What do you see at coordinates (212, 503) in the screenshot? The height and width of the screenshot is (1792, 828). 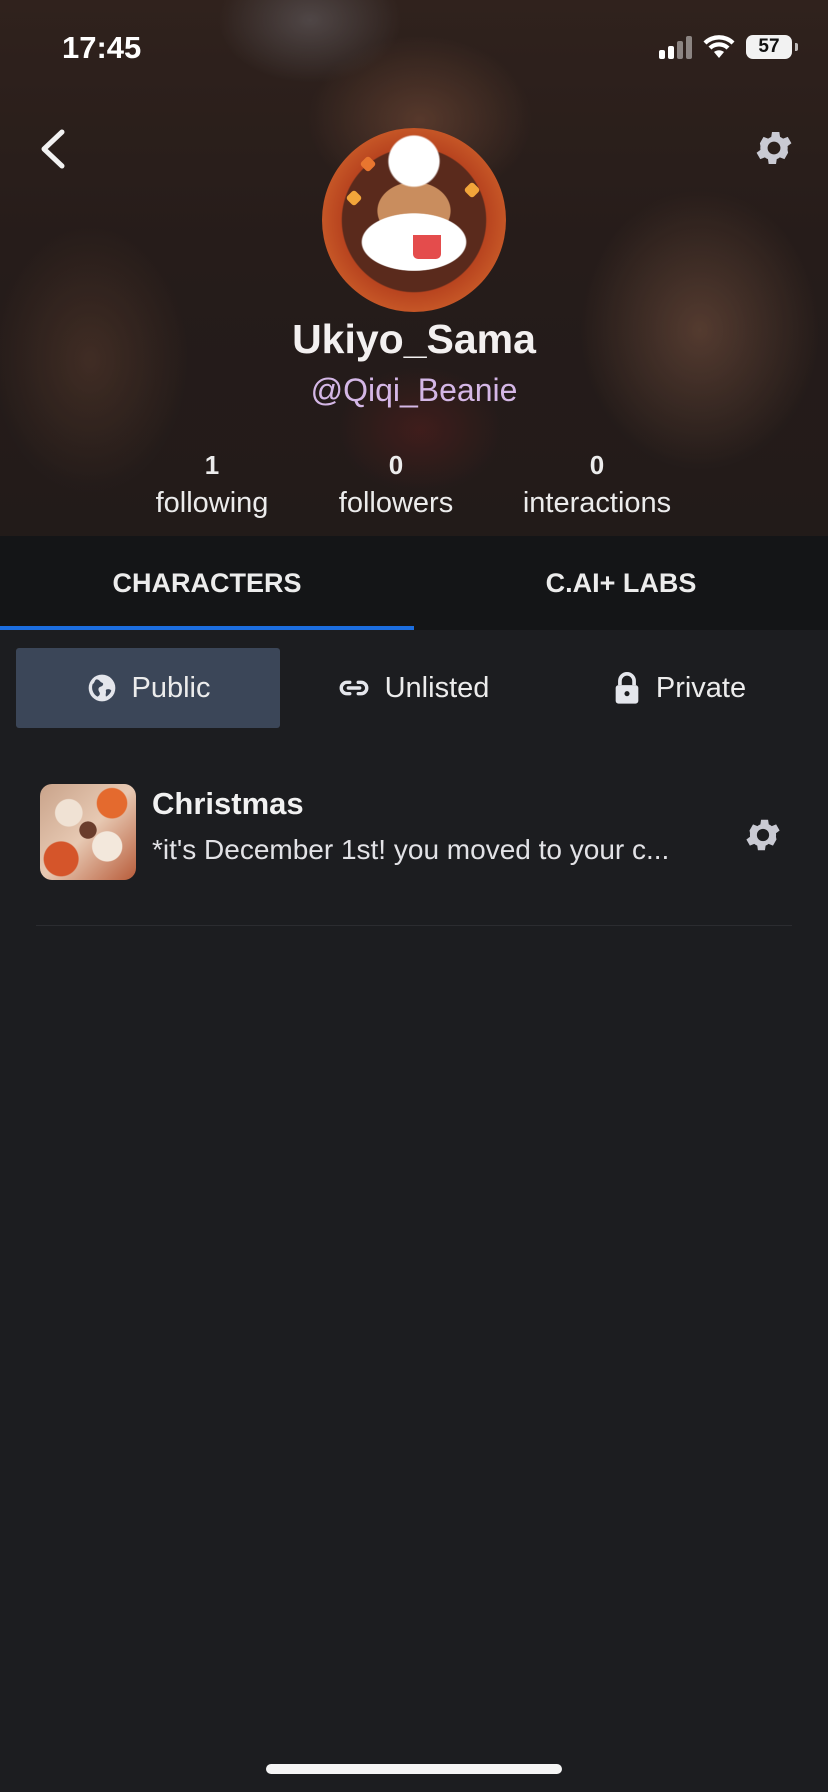 I see `stat-label: following` at bounding box center [212, 503].